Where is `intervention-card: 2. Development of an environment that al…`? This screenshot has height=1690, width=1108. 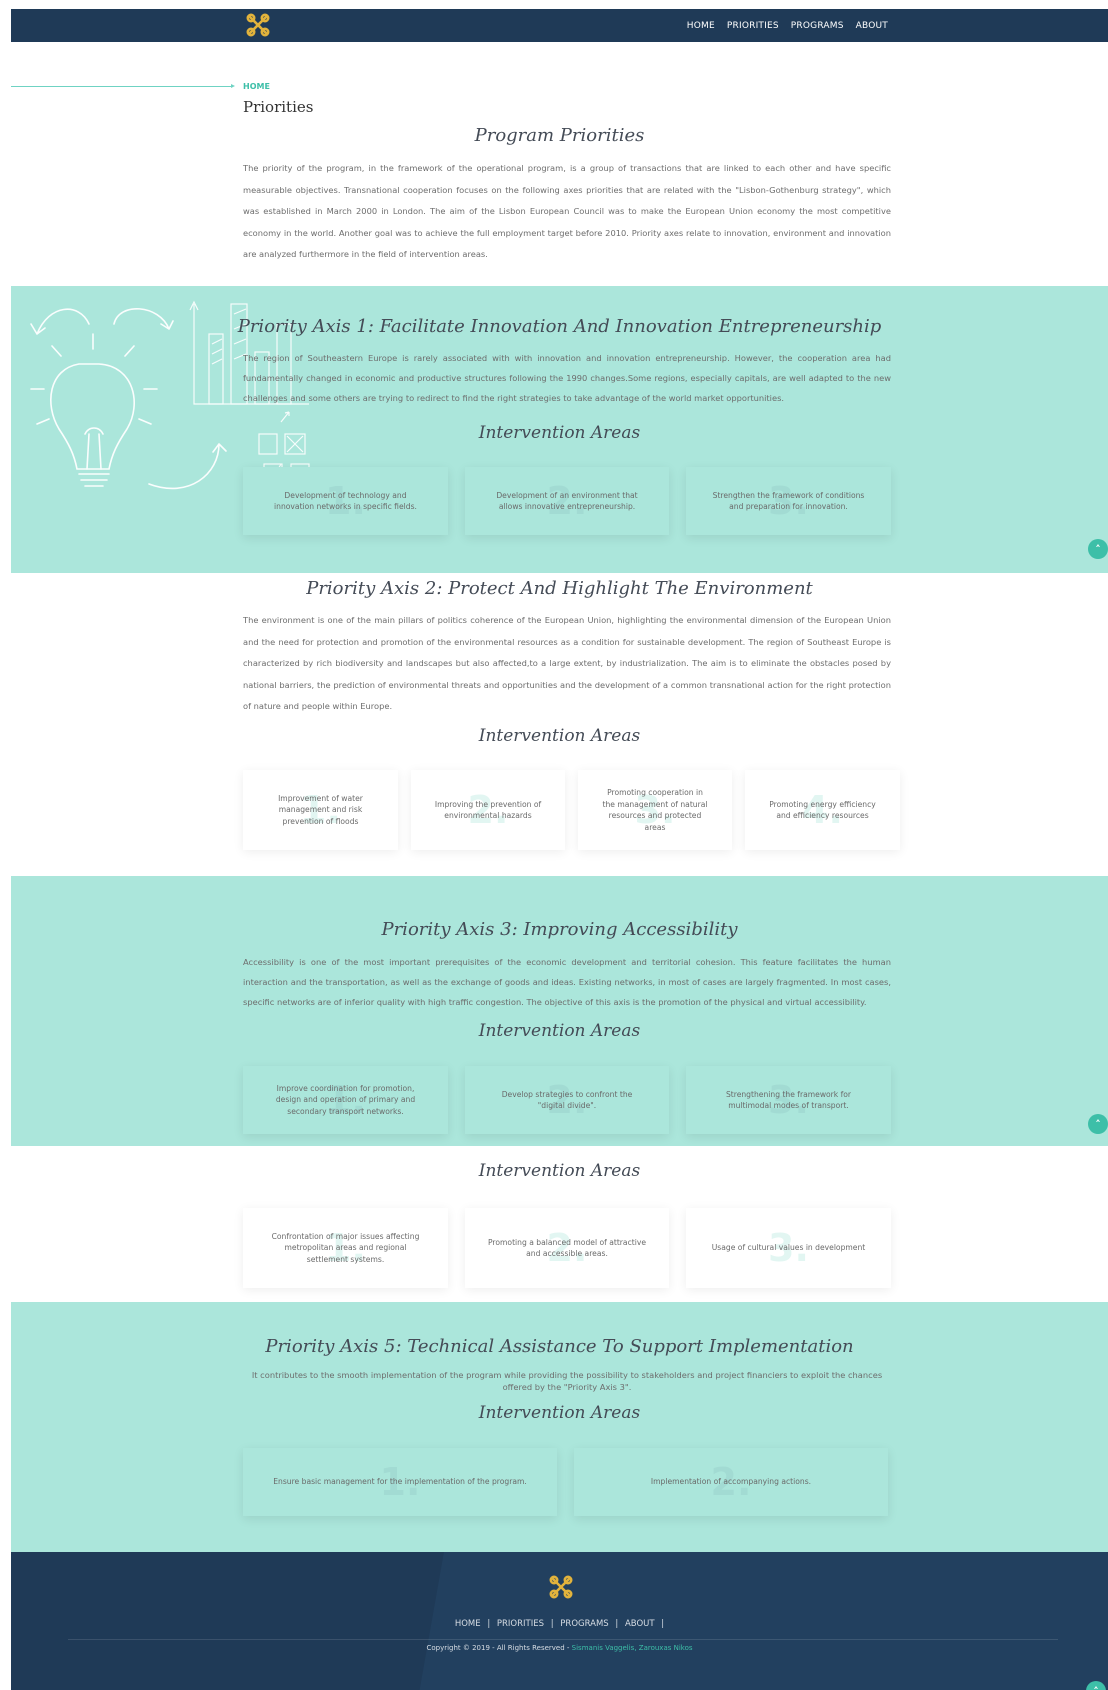
intervention-card: 2. Development of an environment that al… is located at coordinates (567, 501).